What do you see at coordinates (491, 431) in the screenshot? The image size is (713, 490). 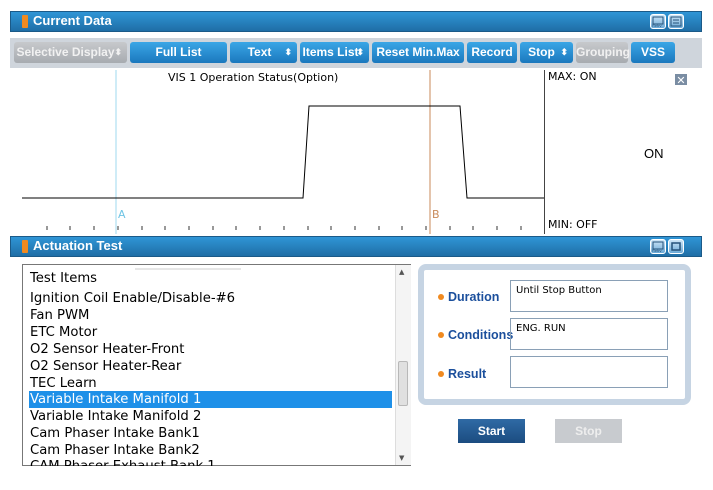 I see `start-button: Start` at bounding box center [491, 431].